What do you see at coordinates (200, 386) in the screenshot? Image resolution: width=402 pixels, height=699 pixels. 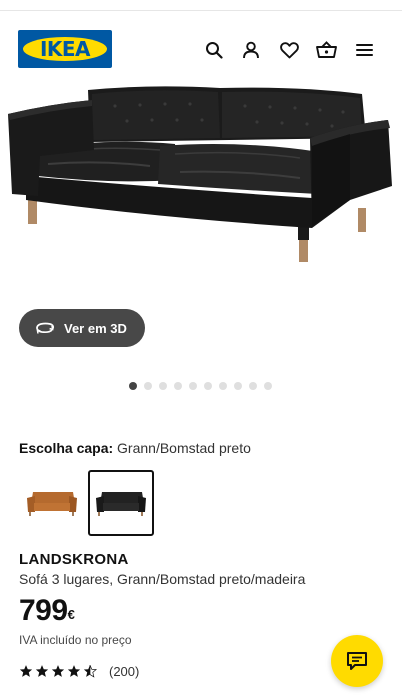 I see `image-pagination` at bounding box center [200, 386].